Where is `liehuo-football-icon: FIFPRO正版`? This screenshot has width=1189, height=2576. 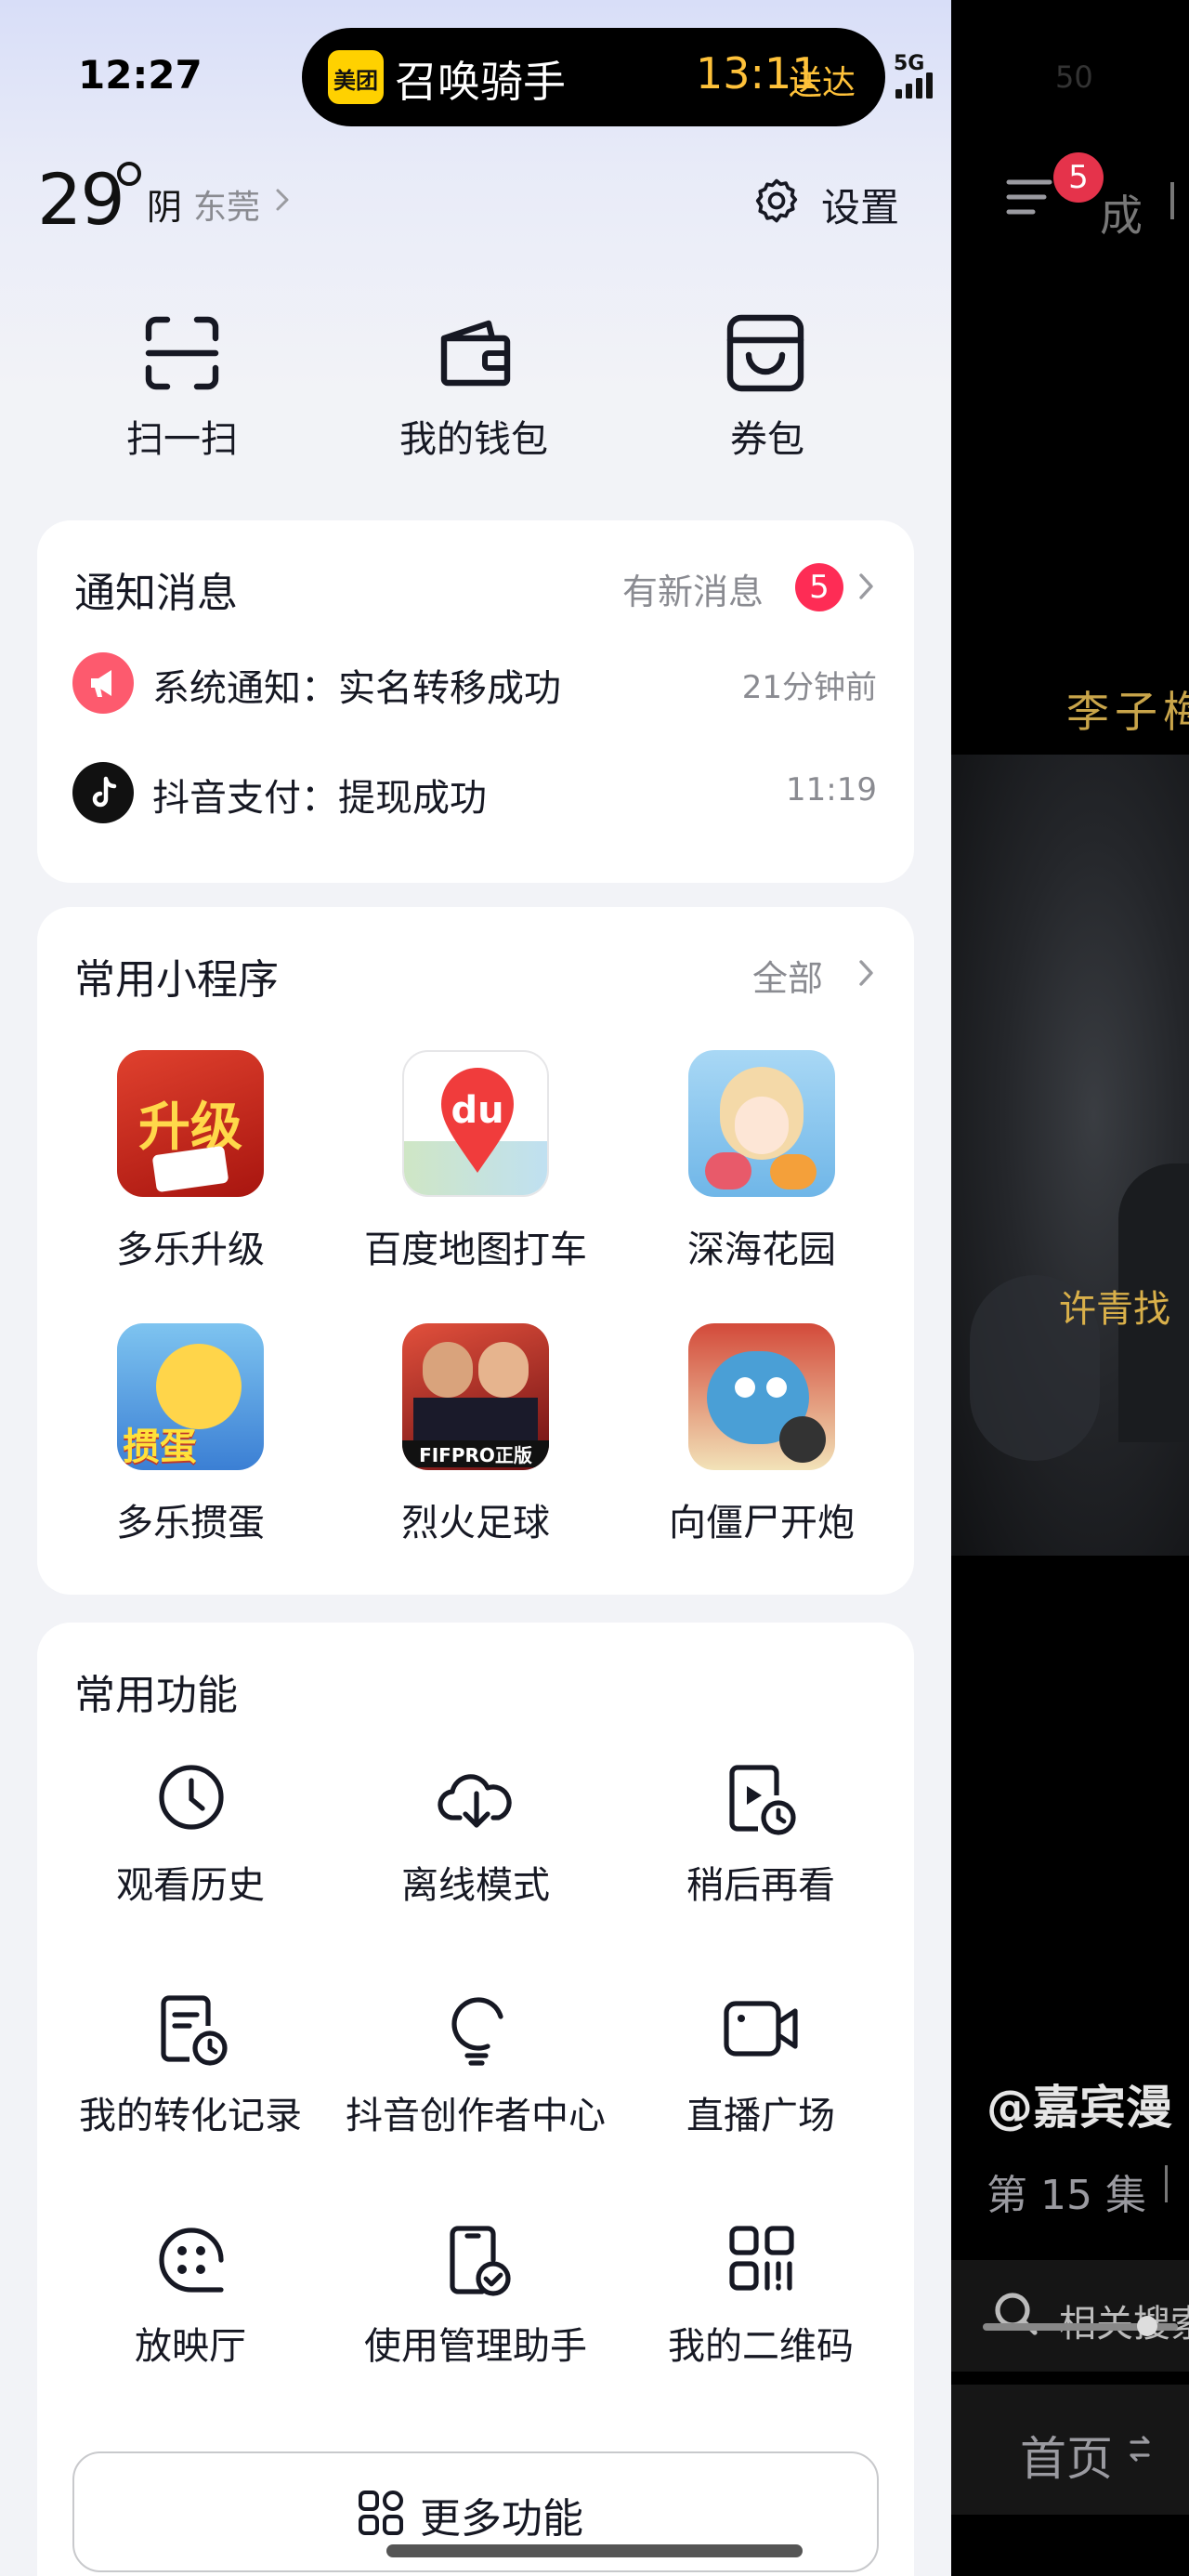
liehuo-football-icon: FIFPRO正版 is located at coordinates (475, 1396).